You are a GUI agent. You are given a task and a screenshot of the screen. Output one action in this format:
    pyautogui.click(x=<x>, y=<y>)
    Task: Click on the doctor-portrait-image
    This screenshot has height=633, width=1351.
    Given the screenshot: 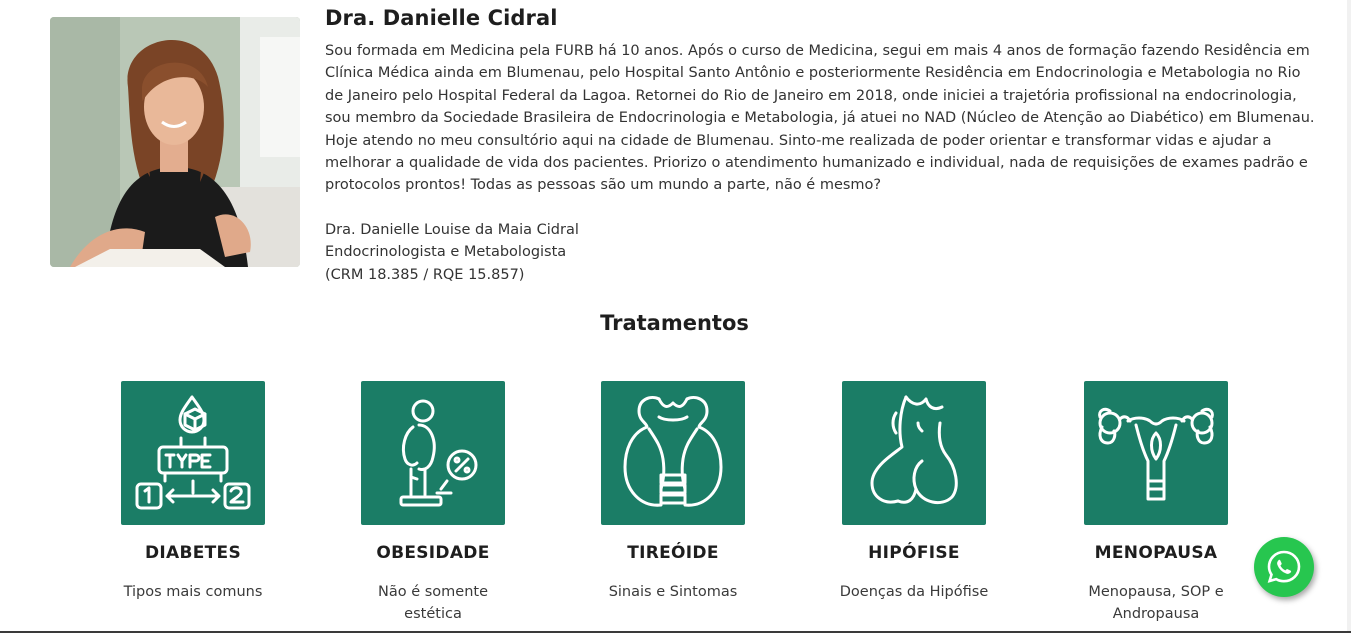 What is the action you would take?
    pyautogui.click(x=175, y=142)
    